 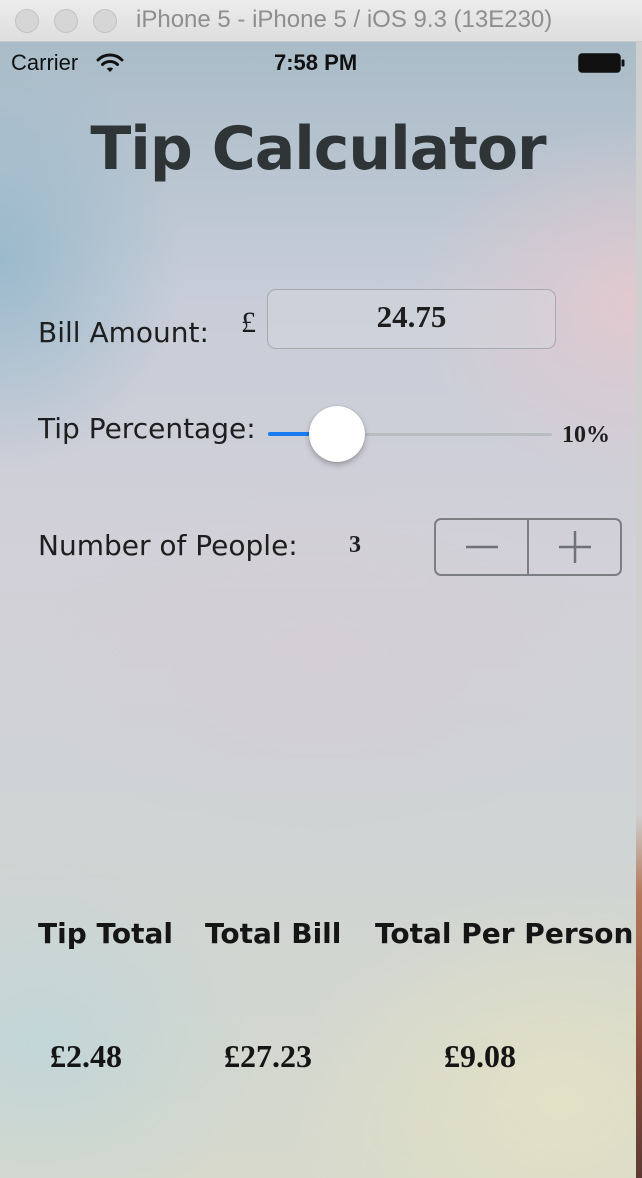 I want to click on slider-thumb, so click(x=337, y=434).